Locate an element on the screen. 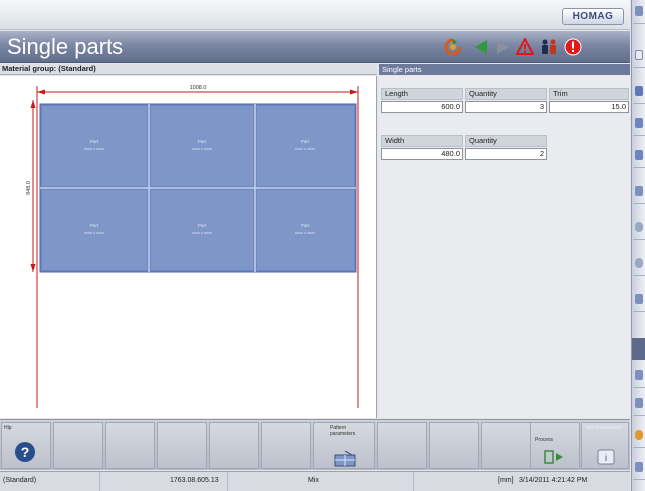 The height and width of the screenshot is (491, 645). help-button: Hlp ? is located at coordinates (26, 445).